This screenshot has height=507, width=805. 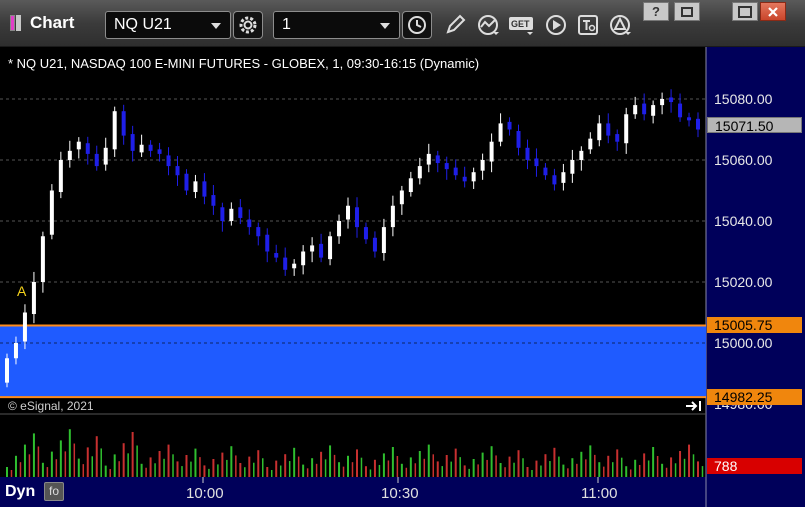 What do you see at coordinates (12, 23) in the screenshot?
I see `app-logo-icon` at bounding box center [12, 23].